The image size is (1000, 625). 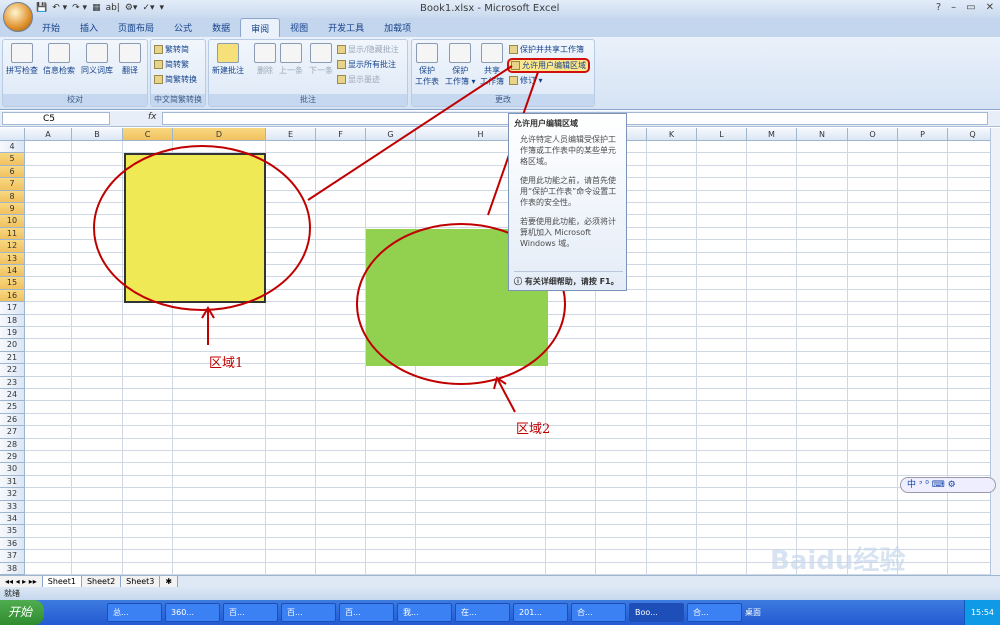 What do you see at coordinates (12, 234) in the screenshot?
I see `row-header-11: 11` at bounding box center [12, 234].